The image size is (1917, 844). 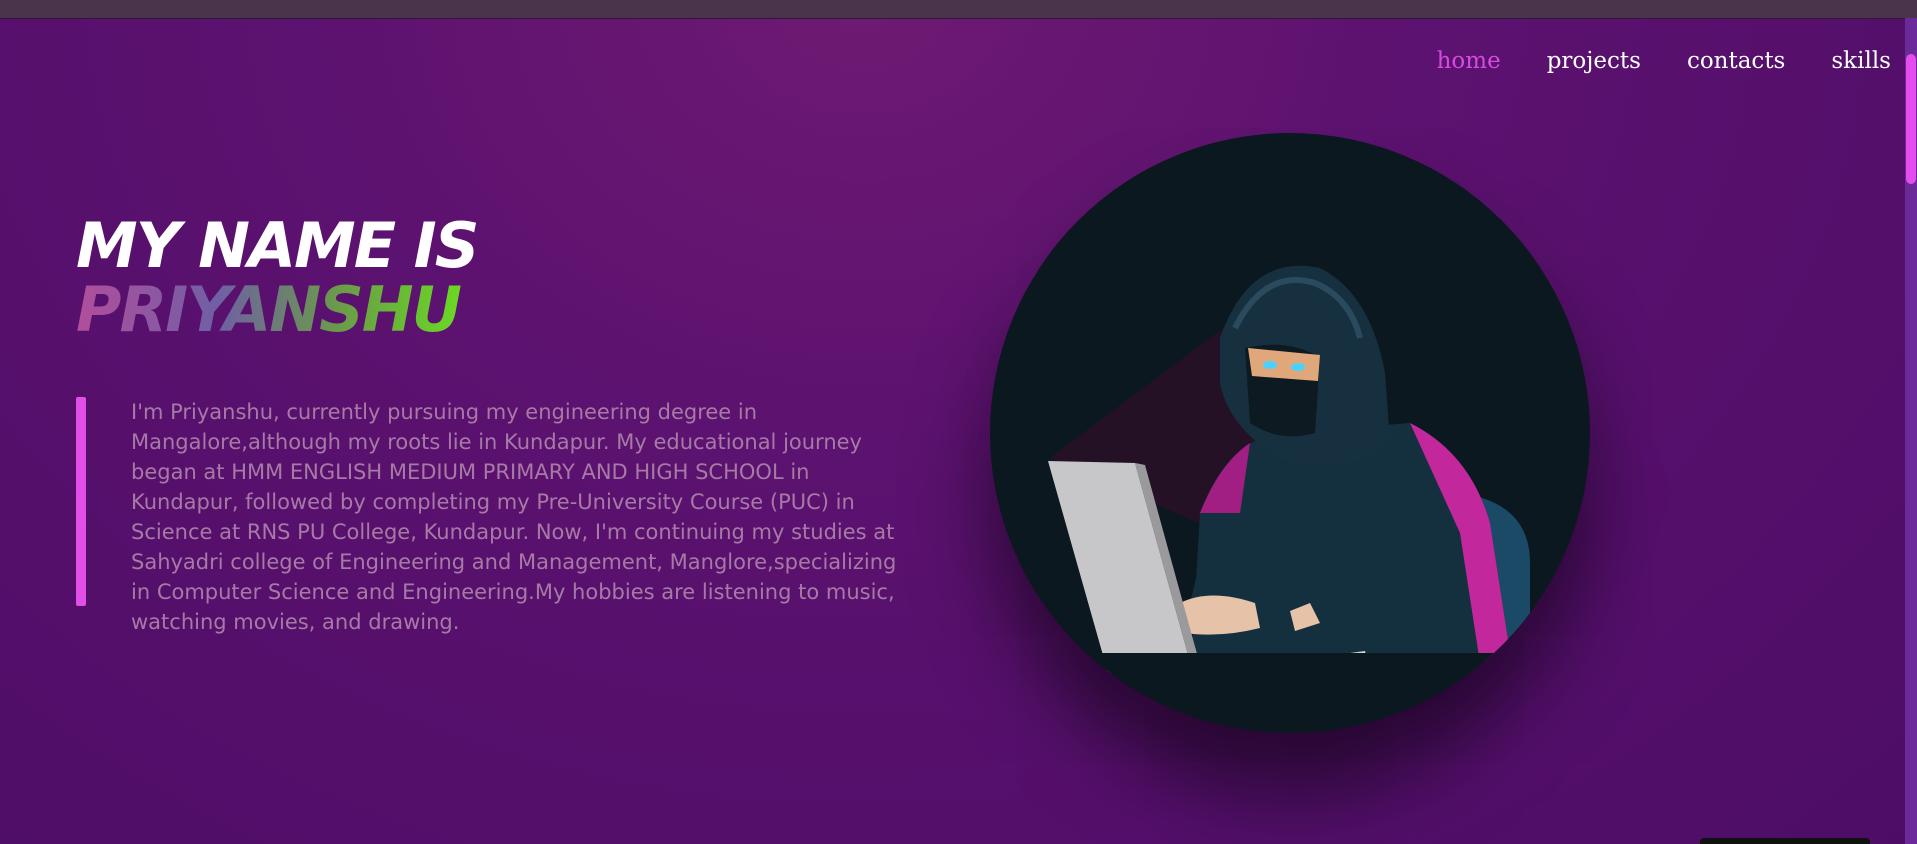 I want to click on about-accent-bar, so click(x=81, y=501).